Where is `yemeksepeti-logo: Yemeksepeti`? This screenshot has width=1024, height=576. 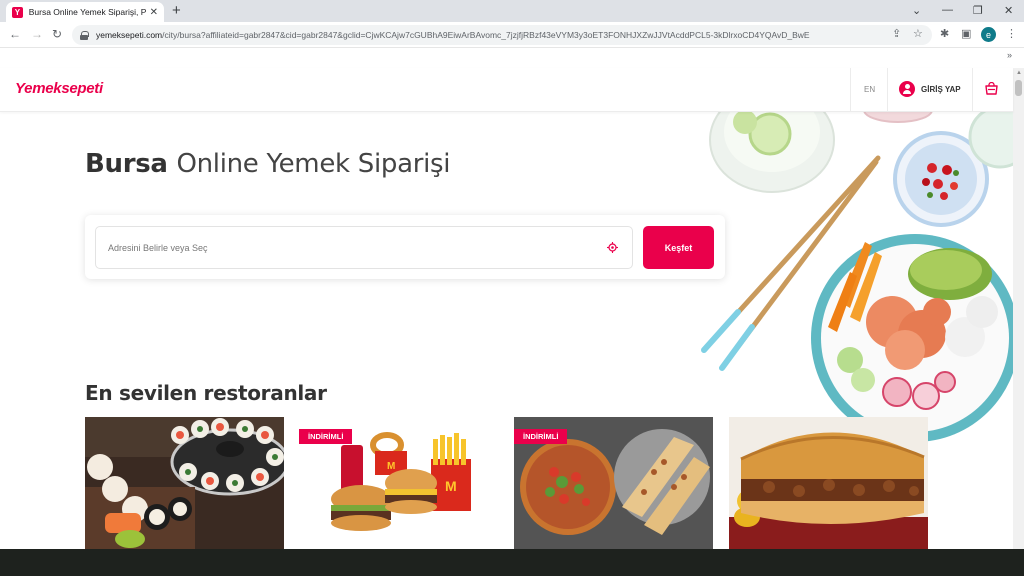
yemeksepeti-logo: Yemeksepeti is located at coordinates (59, 88).